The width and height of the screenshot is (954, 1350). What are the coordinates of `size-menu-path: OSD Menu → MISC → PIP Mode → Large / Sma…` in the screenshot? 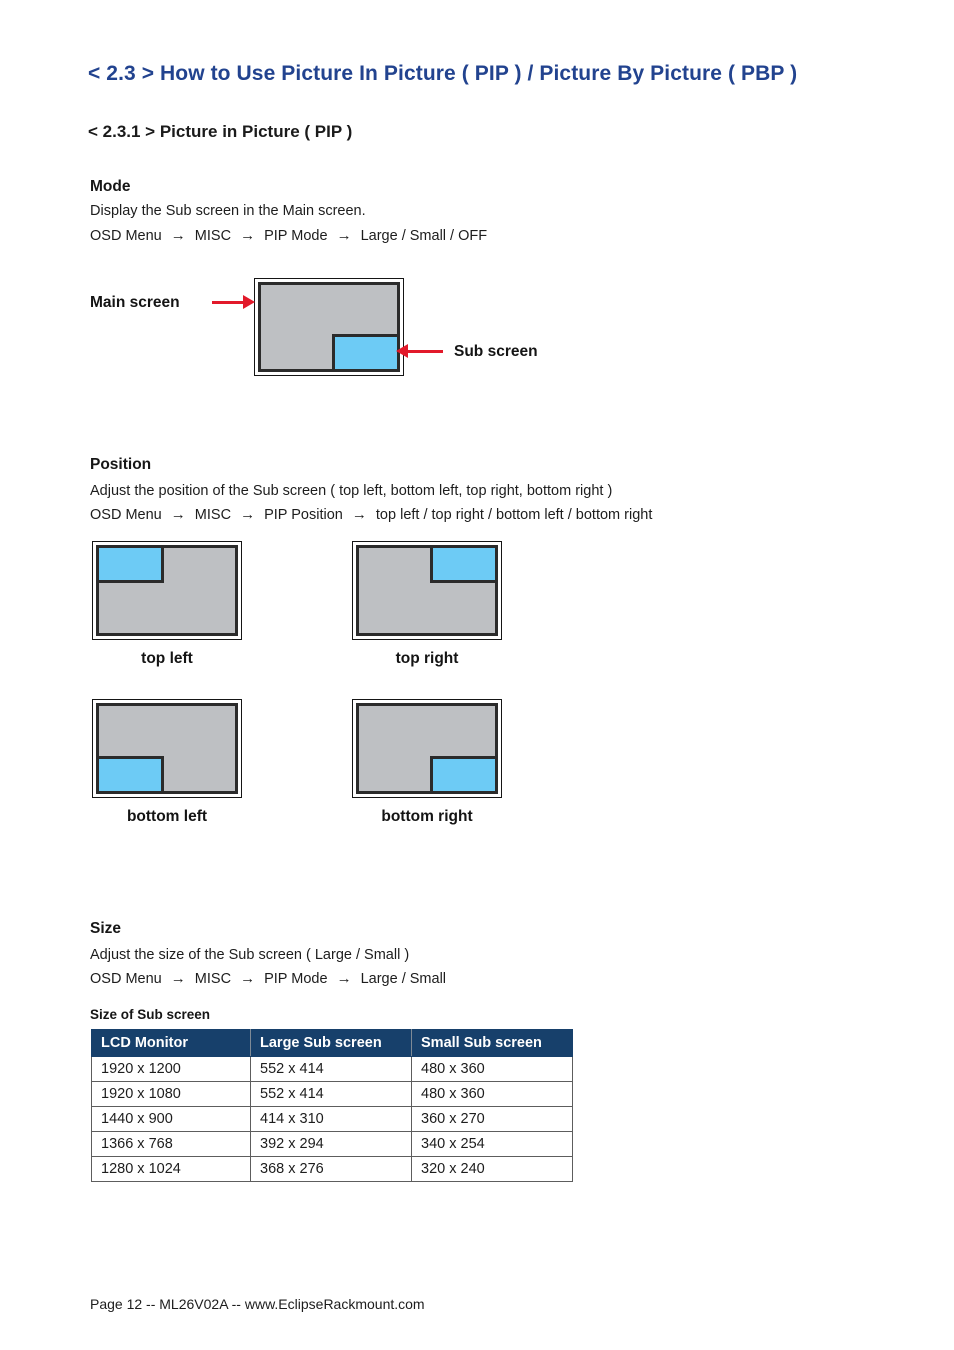 It's located at (268, 979).